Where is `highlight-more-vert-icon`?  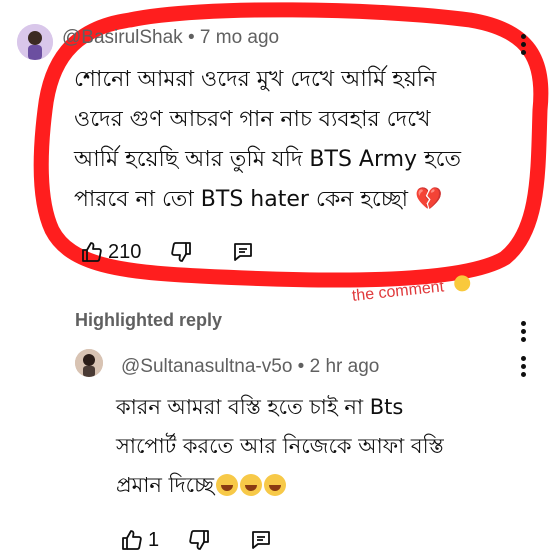 highlight-more-vert-icon is located at coordinates (524, 333).